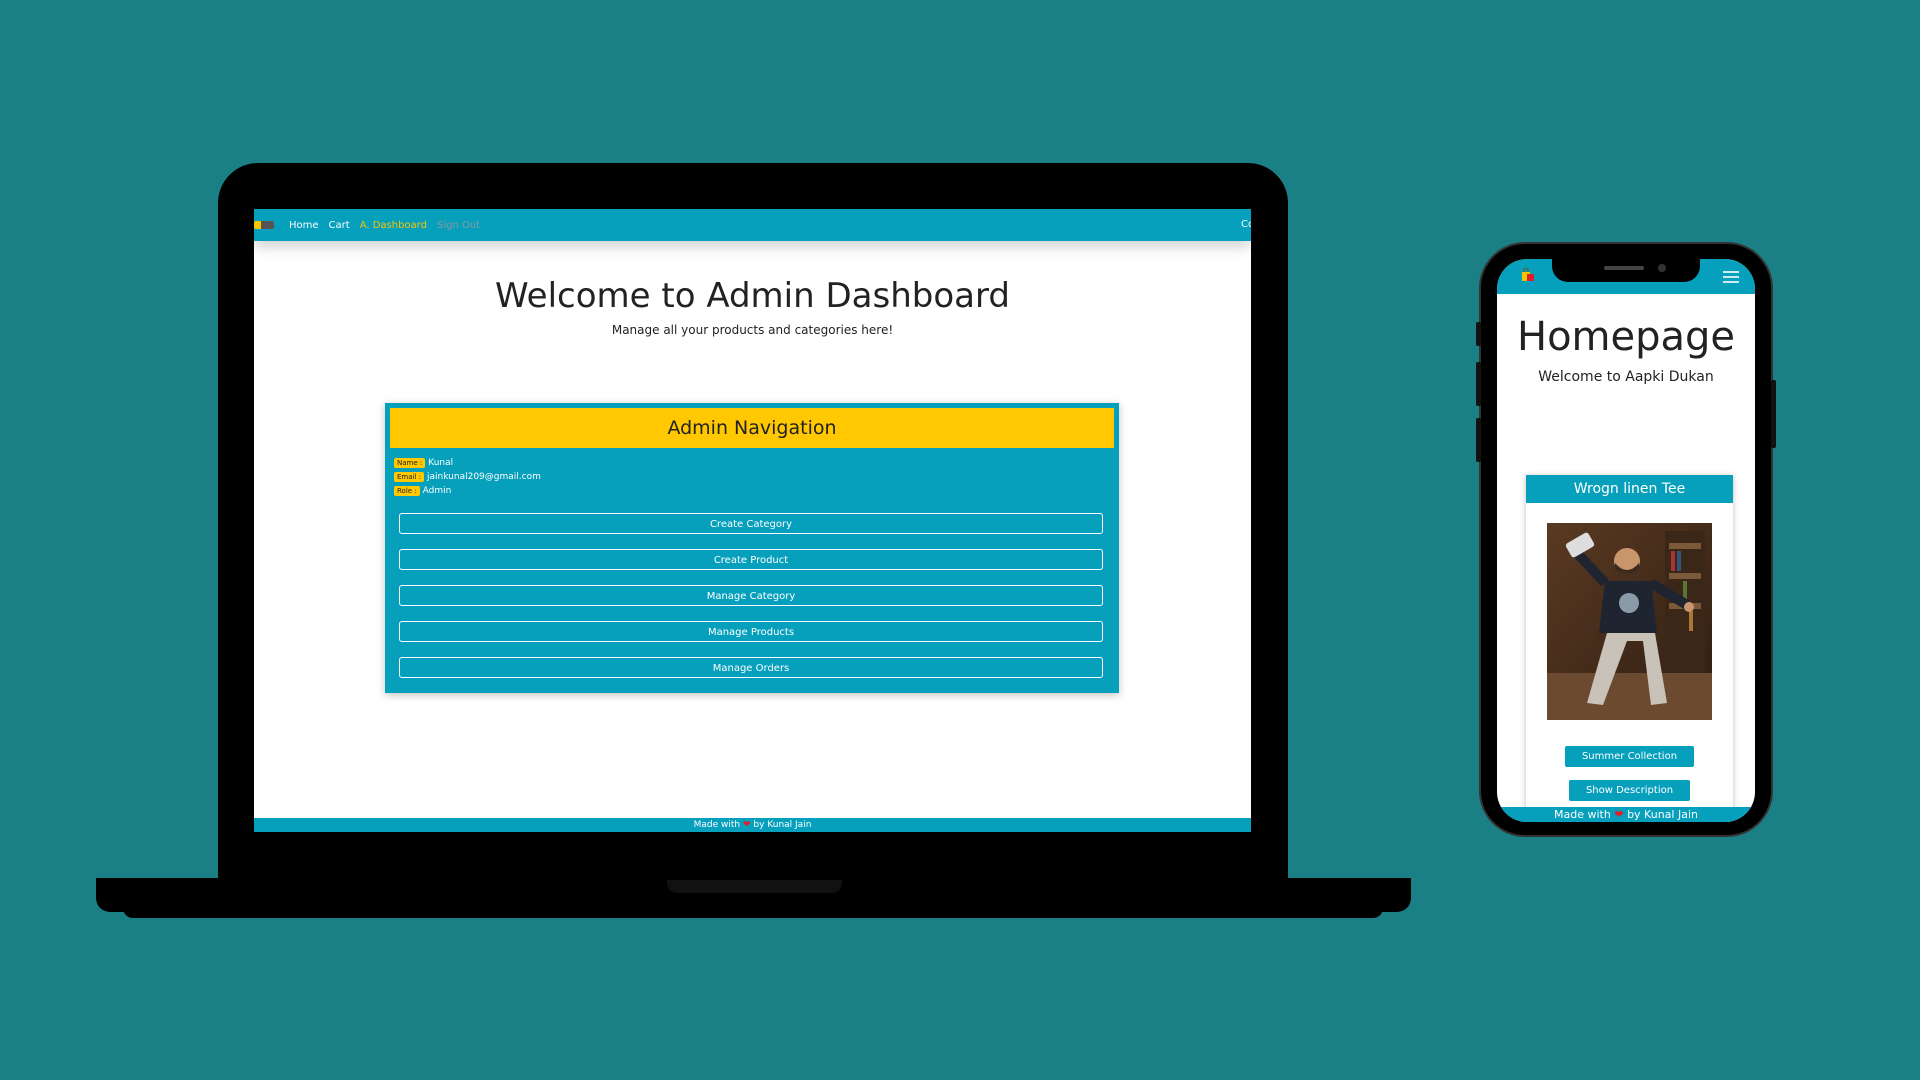  Describe the element at coordinates (1662, 814) in the screenshot. I see `phone-footer-text-after: by Kunal Jain` at that location.